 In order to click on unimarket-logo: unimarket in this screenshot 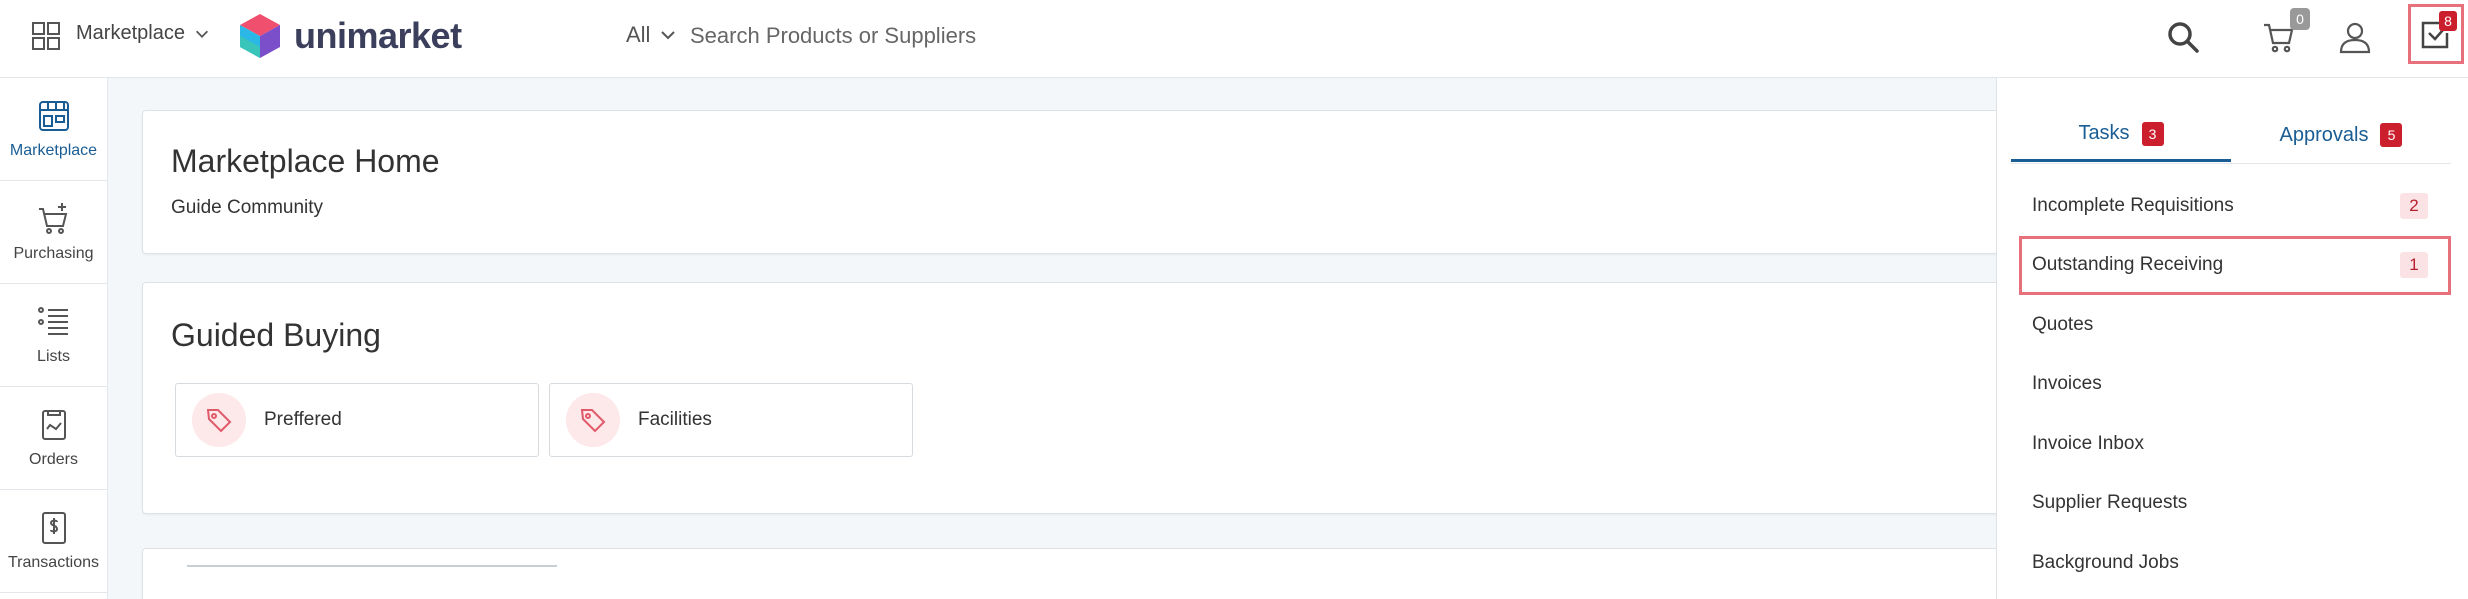, I will do `click(350, 36)`.